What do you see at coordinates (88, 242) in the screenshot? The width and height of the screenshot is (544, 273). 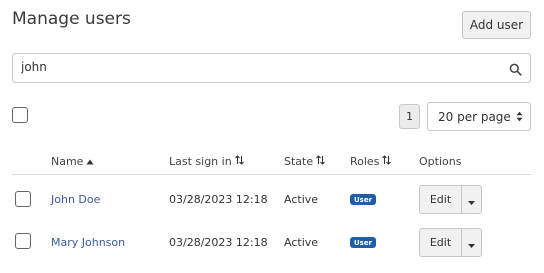 I see `user-name-link: Mary Johnson` at bounding box center [88, 242].